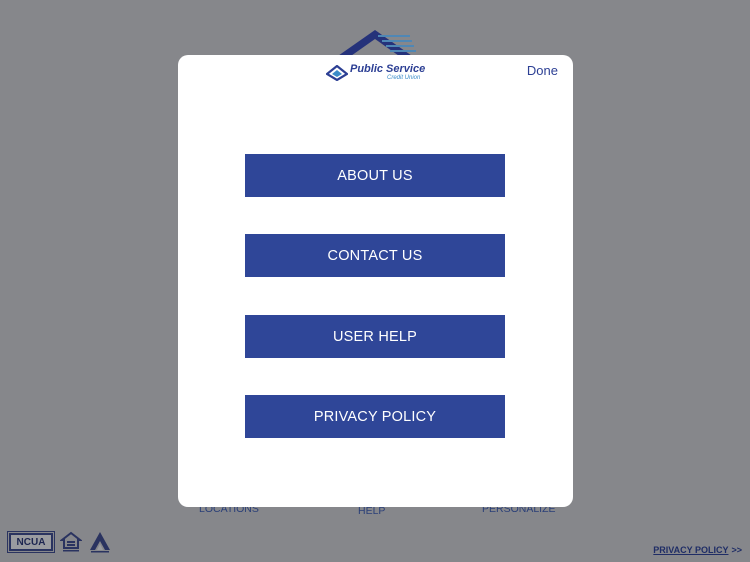 The height and width of the screenshot is (562, 750). Describe the element at coordinates (736, 550) in the screenshot. I see `footer-privacy-arrows: >>` at that location.